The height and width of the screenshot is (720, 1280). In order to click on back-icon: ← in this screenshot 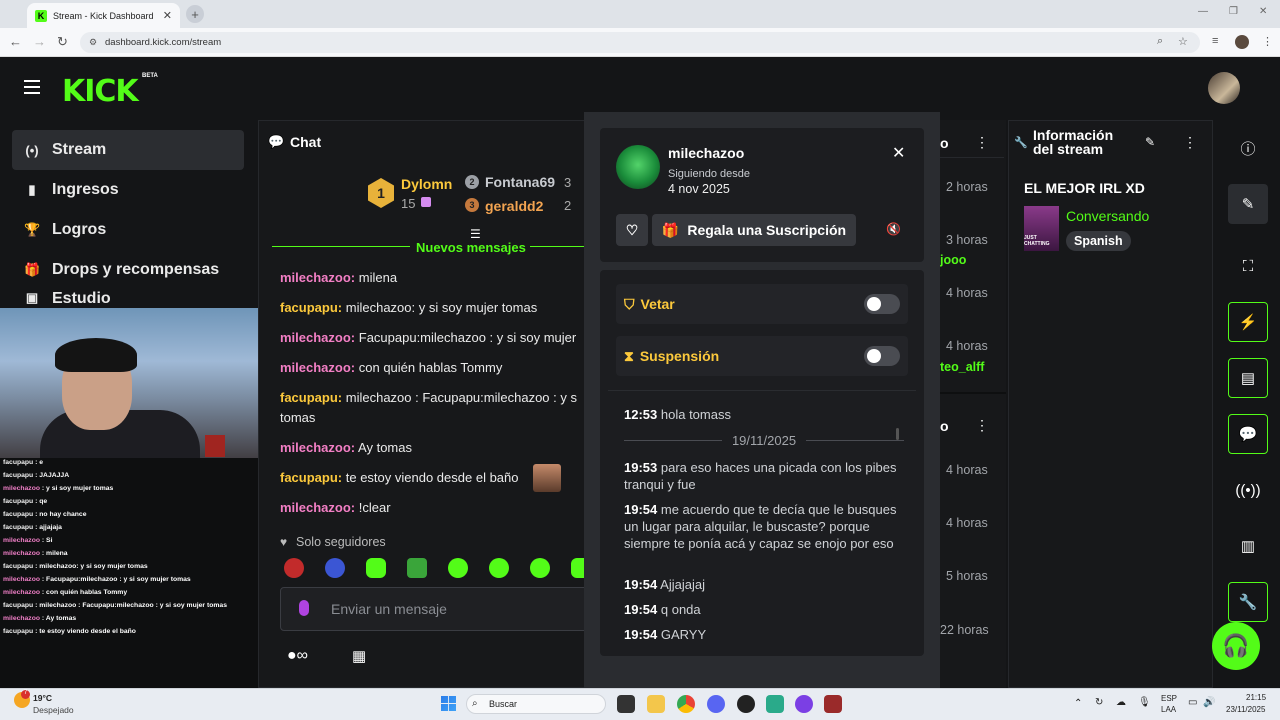, I will do `click(15, 41)`.